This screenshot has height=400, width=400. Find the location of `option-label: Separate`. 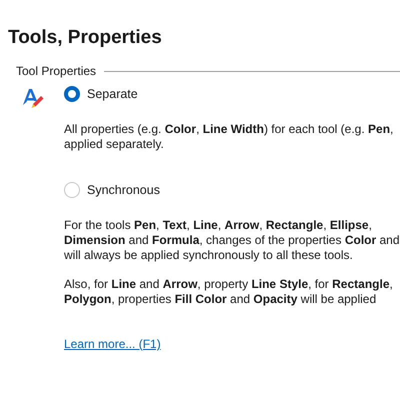

option-label: Separate is located at coordinates (112, 94).